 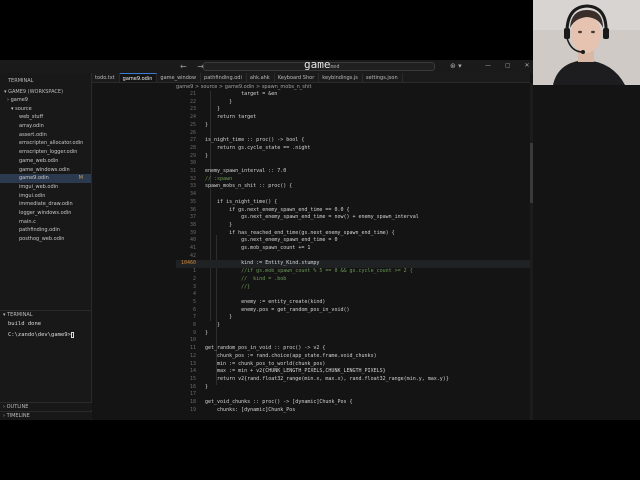 I want to click on code-line: 24 return target, so click(x=353, y=118).